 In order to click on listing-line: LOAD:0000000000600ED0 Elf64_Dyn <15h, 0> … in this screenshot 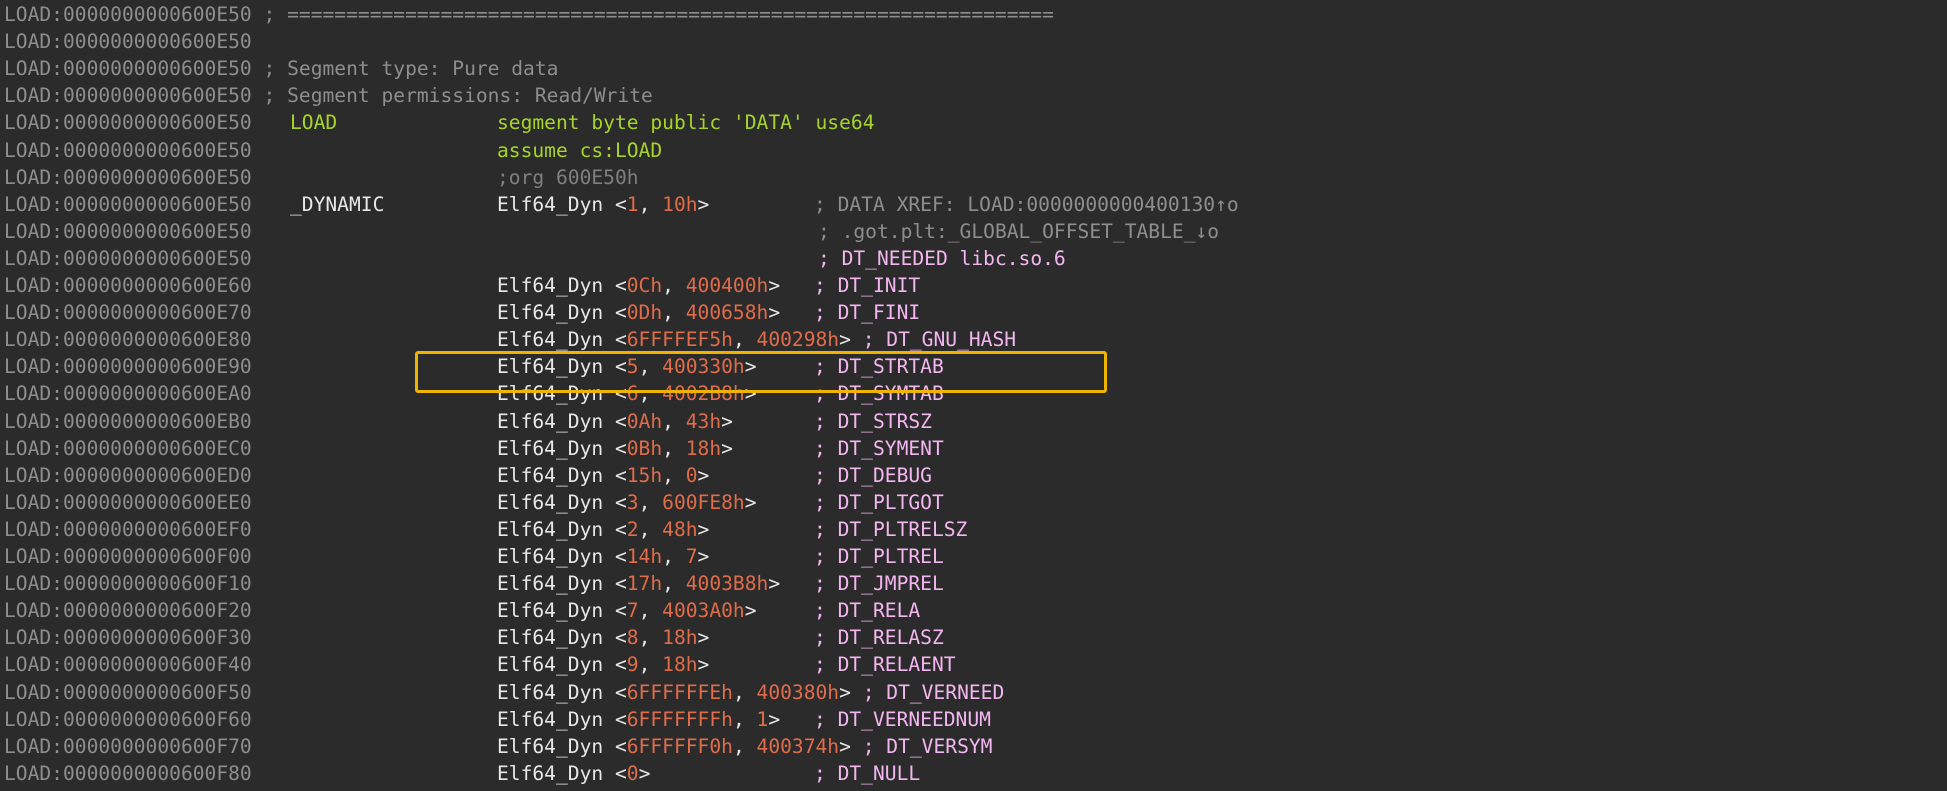, I will do `click(974, 475)`.